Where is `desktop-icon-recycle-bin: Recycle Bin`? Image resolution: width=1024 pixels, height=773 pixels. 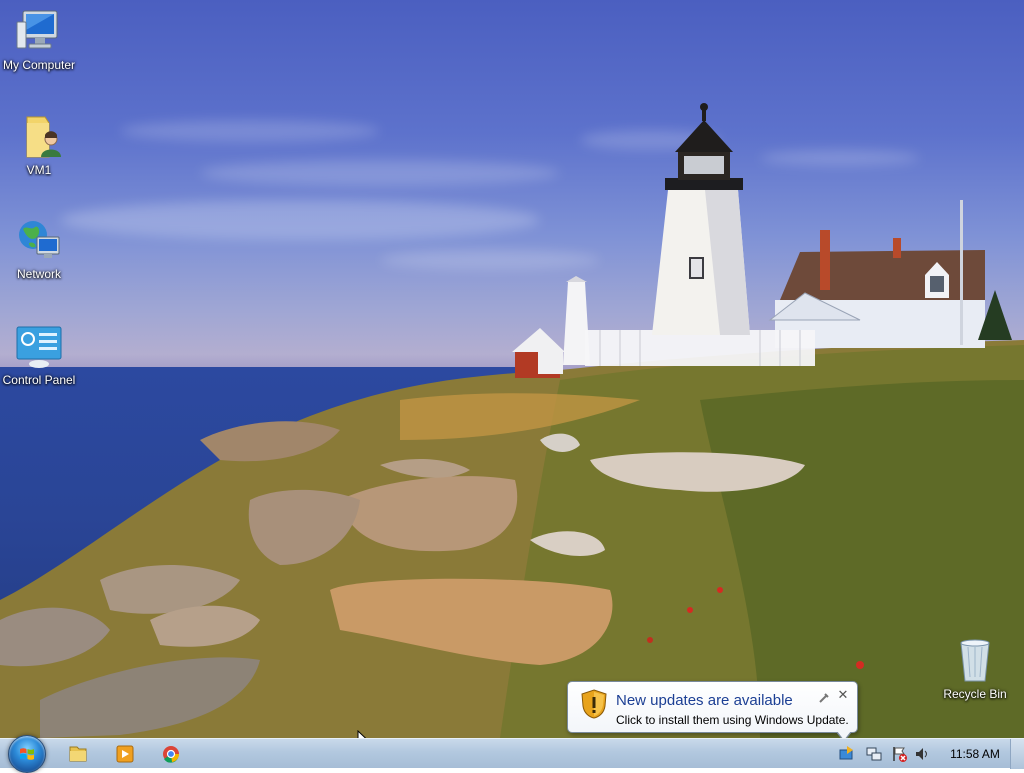 desktop-icon-recycle-bin: Recycle Bin is located at coordinates (975, 669).